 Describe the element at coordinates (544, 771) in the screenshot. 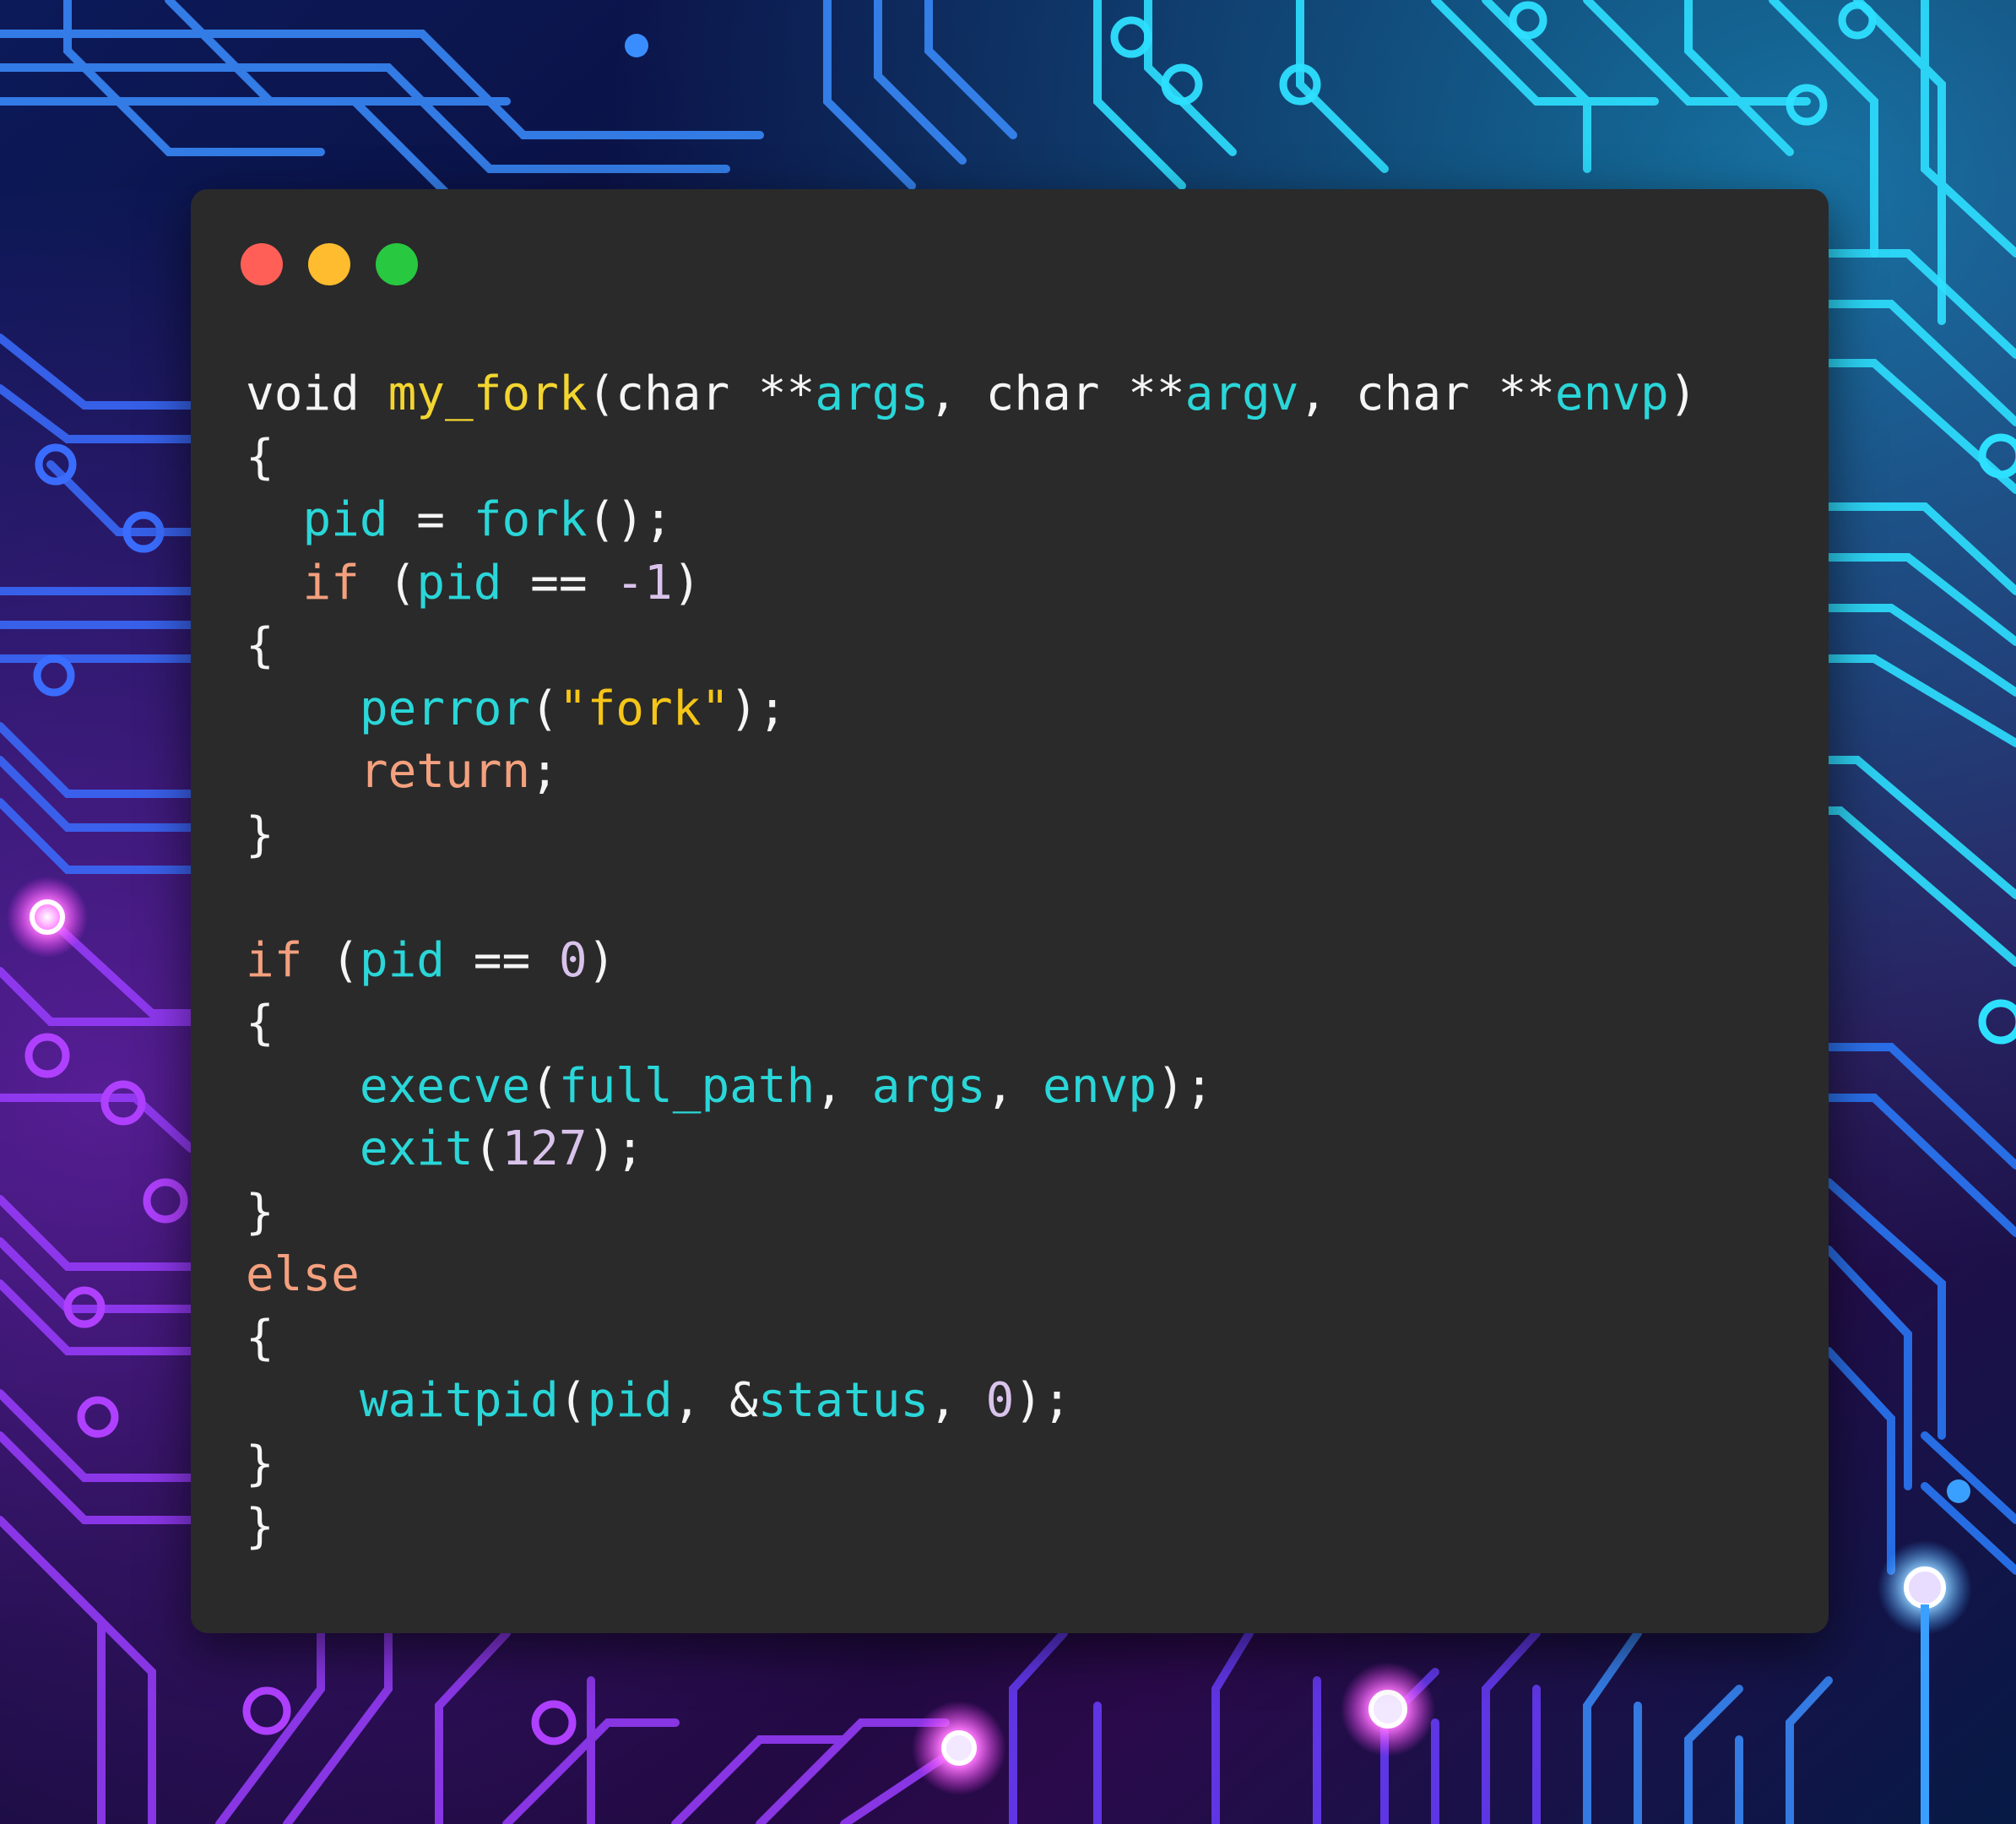

I see `code-token-plain: ;` at that location.